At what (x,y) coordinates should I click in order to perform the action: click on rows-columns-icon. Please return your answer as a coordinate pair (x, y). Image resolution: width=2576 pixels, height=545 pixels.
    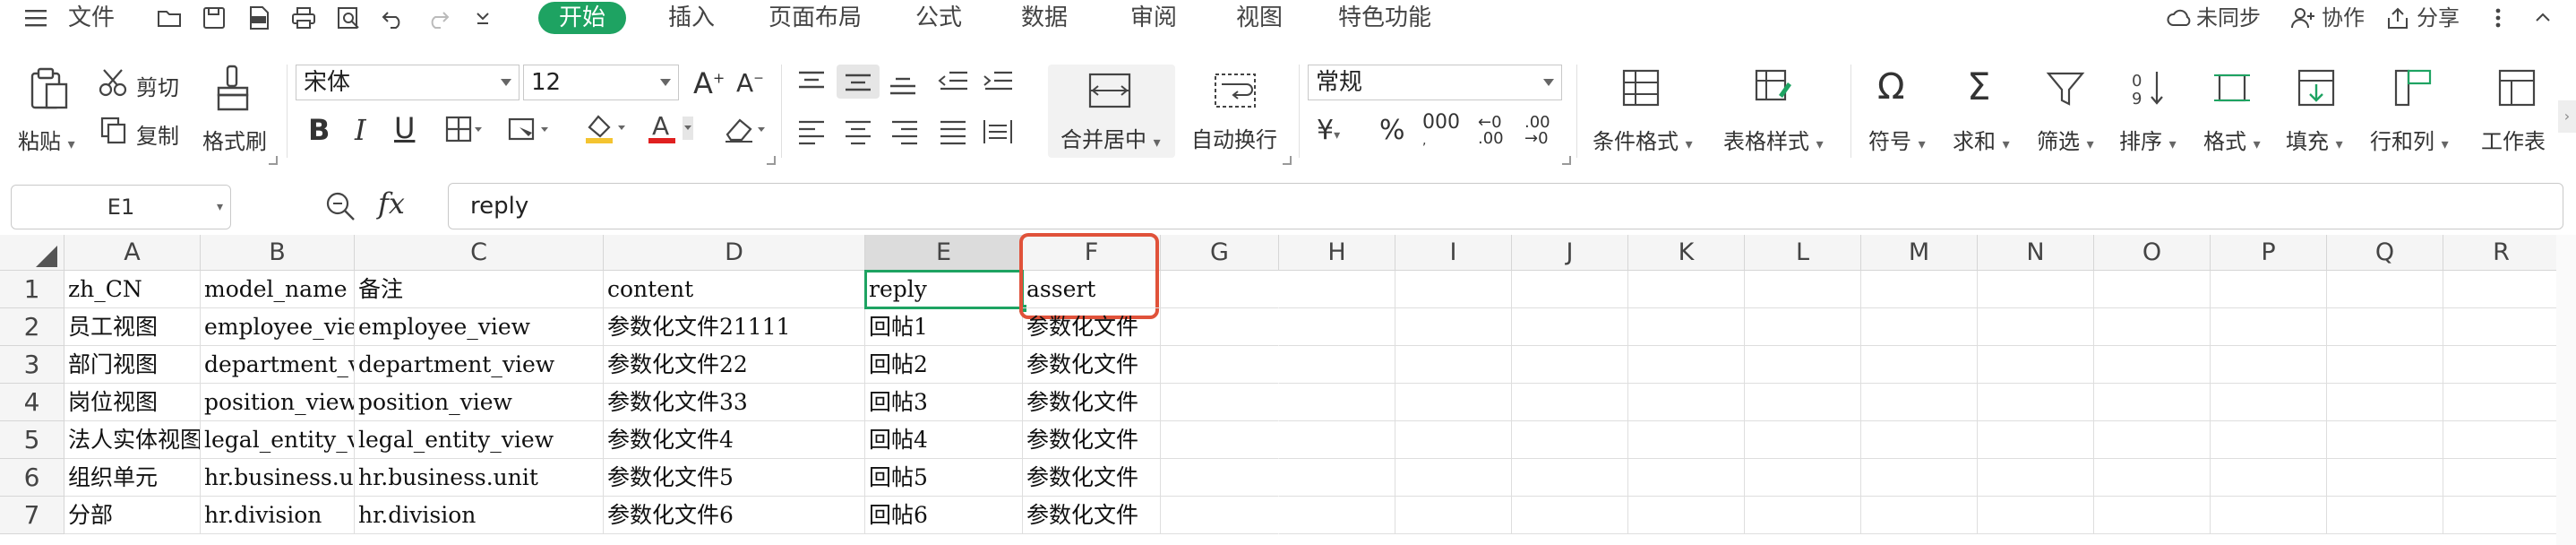
    Looking at the image, I should click on (2413, 88).